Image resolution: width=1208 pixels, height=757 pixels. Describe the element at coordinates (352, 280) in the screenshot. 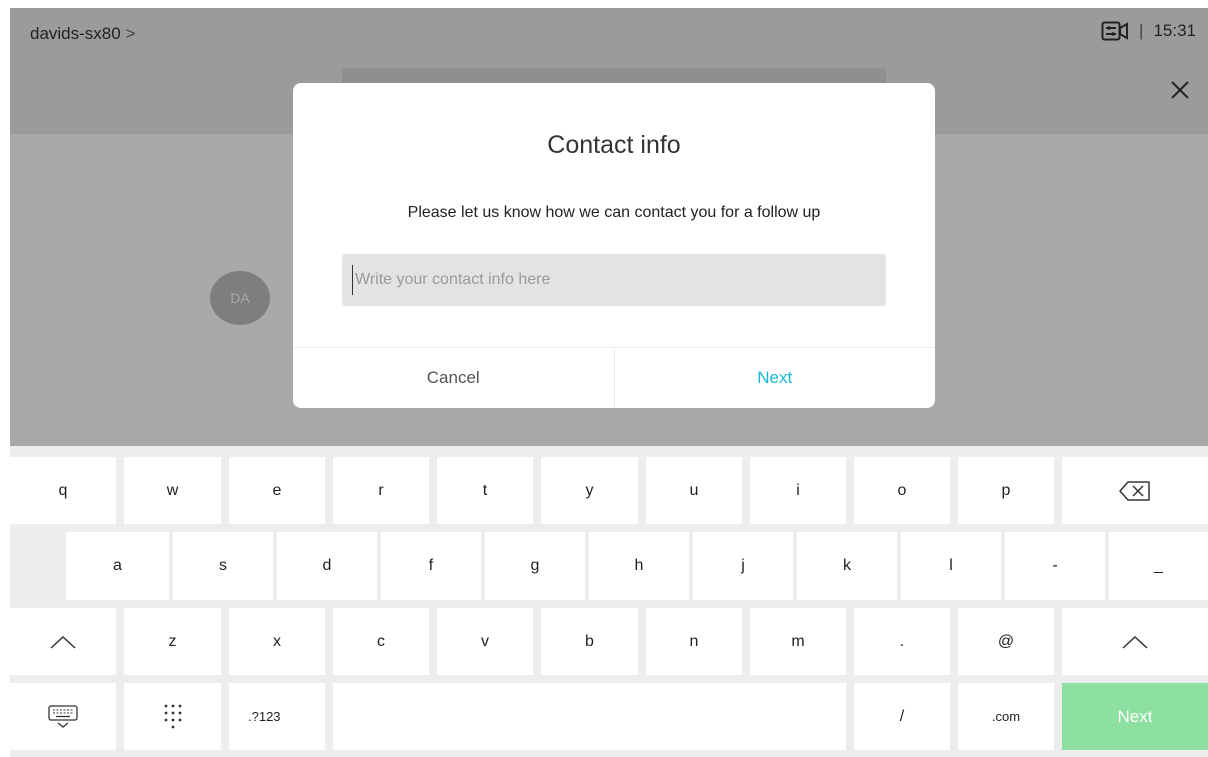

I see `text-caret` at that location.